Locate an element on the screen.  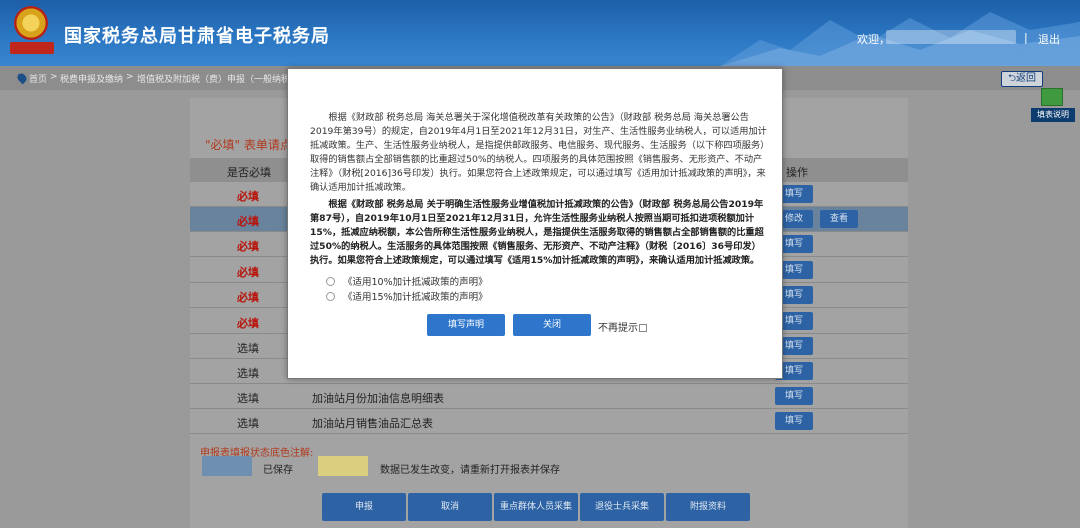
site-title: 国家税务总局甘肃省电子税务局 is located at coordinates (197, 36).